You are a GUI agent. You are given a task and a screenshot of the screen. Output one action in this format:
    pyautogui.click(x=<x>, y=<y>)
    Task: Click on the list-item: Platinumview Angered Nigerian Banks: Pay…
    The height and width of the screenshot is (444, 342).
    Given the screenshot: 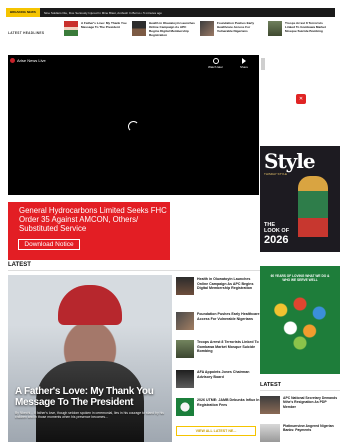 What is the action you would take?
    pyautogui.click(x=300, y=433)
    